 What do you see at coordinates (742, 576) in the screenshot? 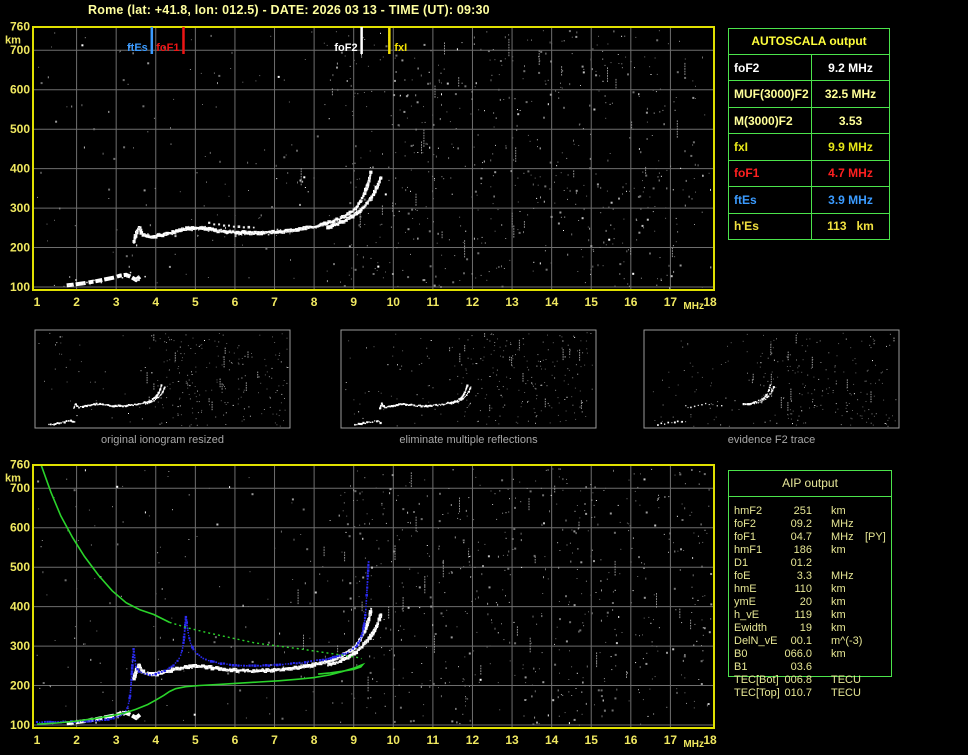
I see `parameter-label: foE` at bounding box center [742, 576].